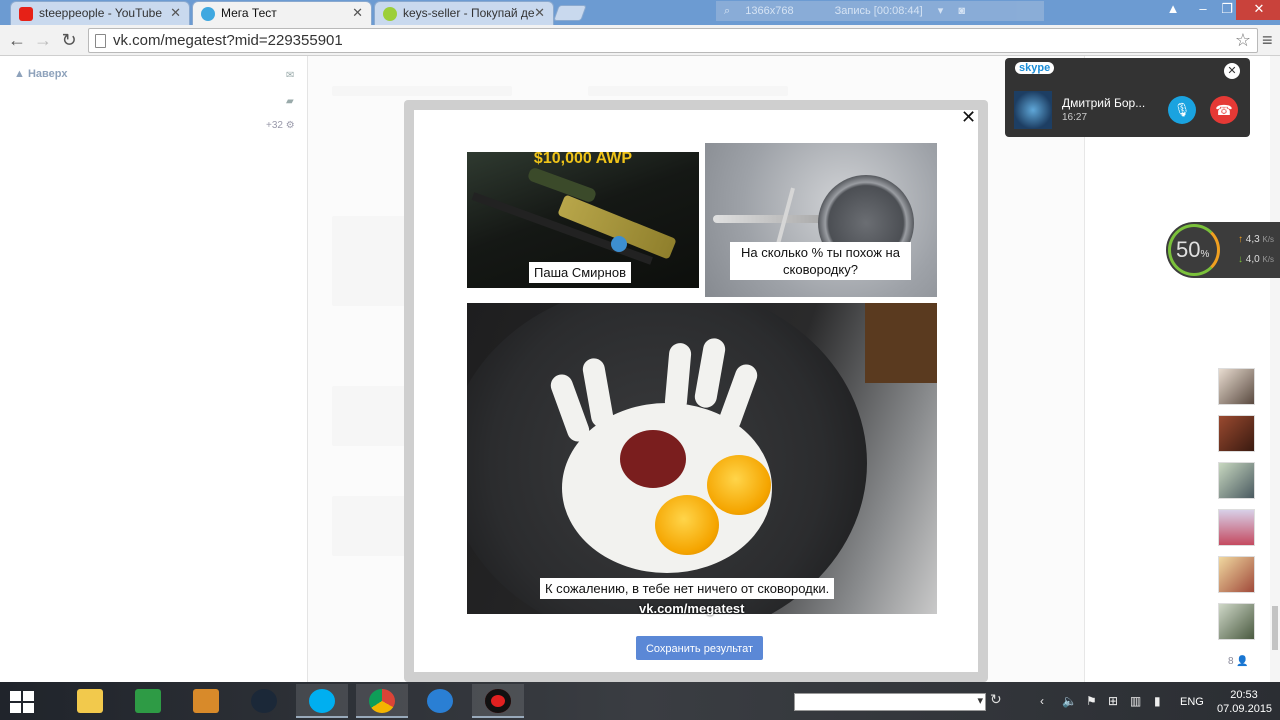 The image size is (1280, 720). Describe the element at coordinates (1258, 10) in the screenshot. I see `window-close-button: ✕` at that location.